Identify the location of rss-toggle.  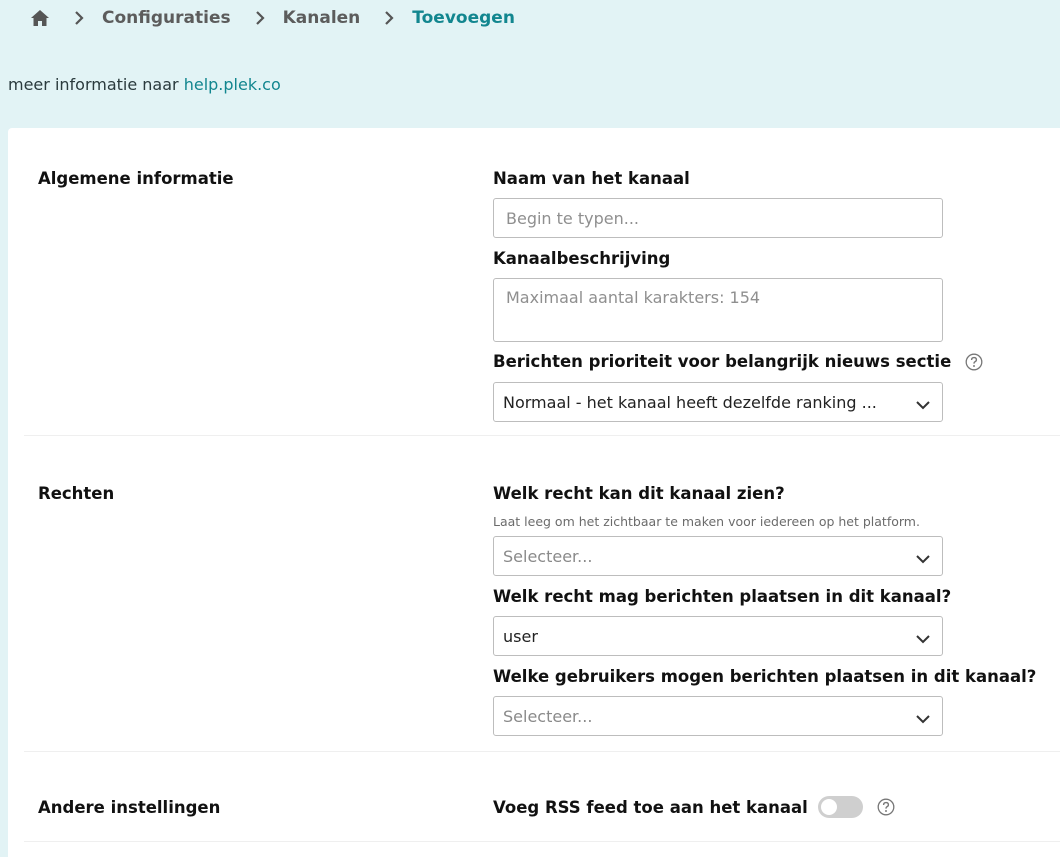
(840, 807).